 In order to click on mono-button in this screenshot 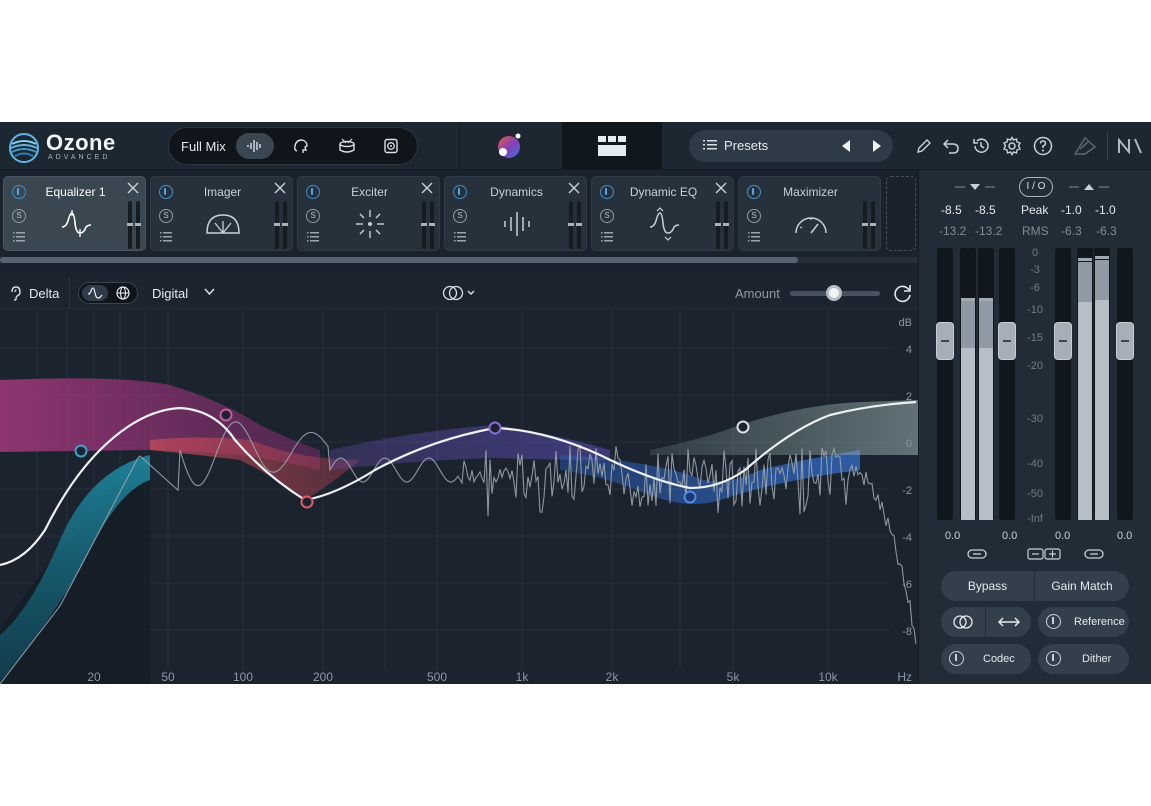, I will do `click(963, 622)`.